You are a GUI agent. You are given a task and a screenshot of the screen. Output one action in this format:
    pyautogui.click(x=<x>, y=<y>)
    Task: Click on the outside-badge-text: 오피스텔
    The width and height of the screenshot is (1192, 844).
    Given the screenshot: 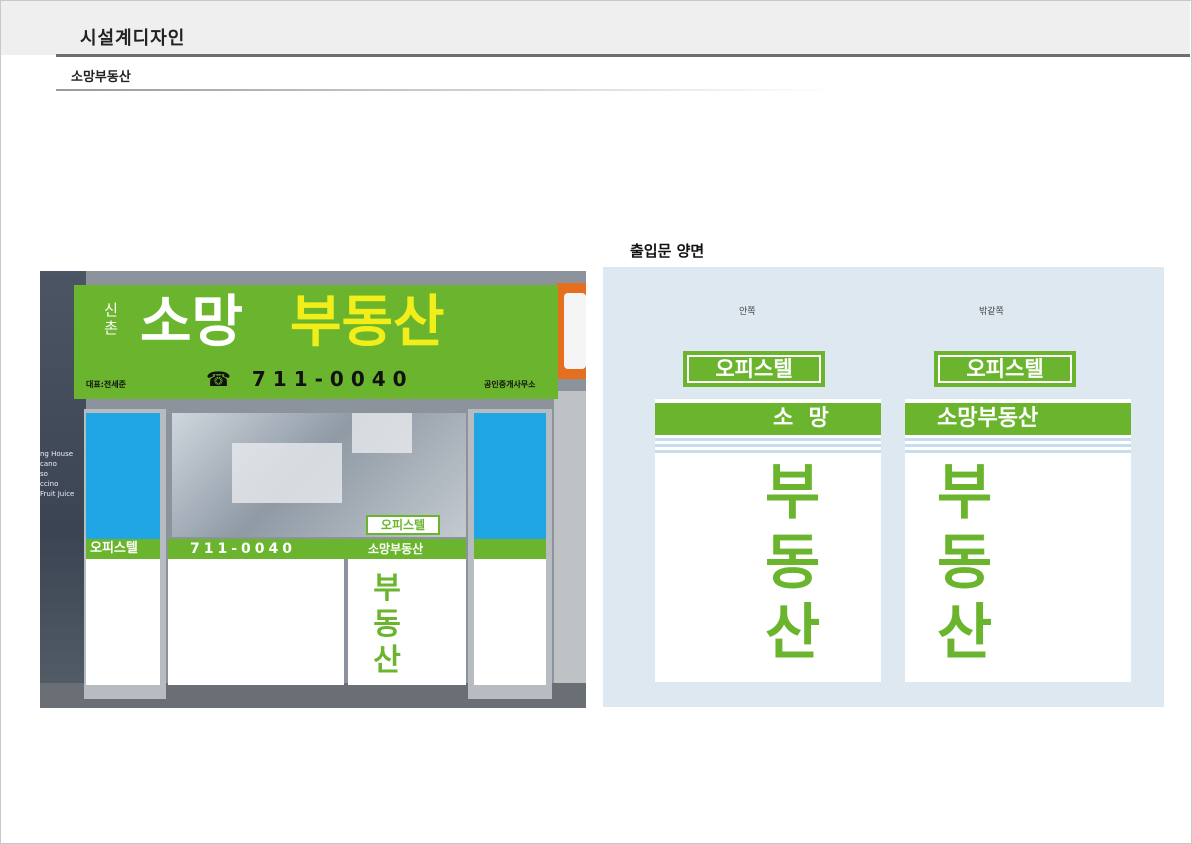 What is the action you would take?
    pyautogui.click(x=1005, y=369)
    